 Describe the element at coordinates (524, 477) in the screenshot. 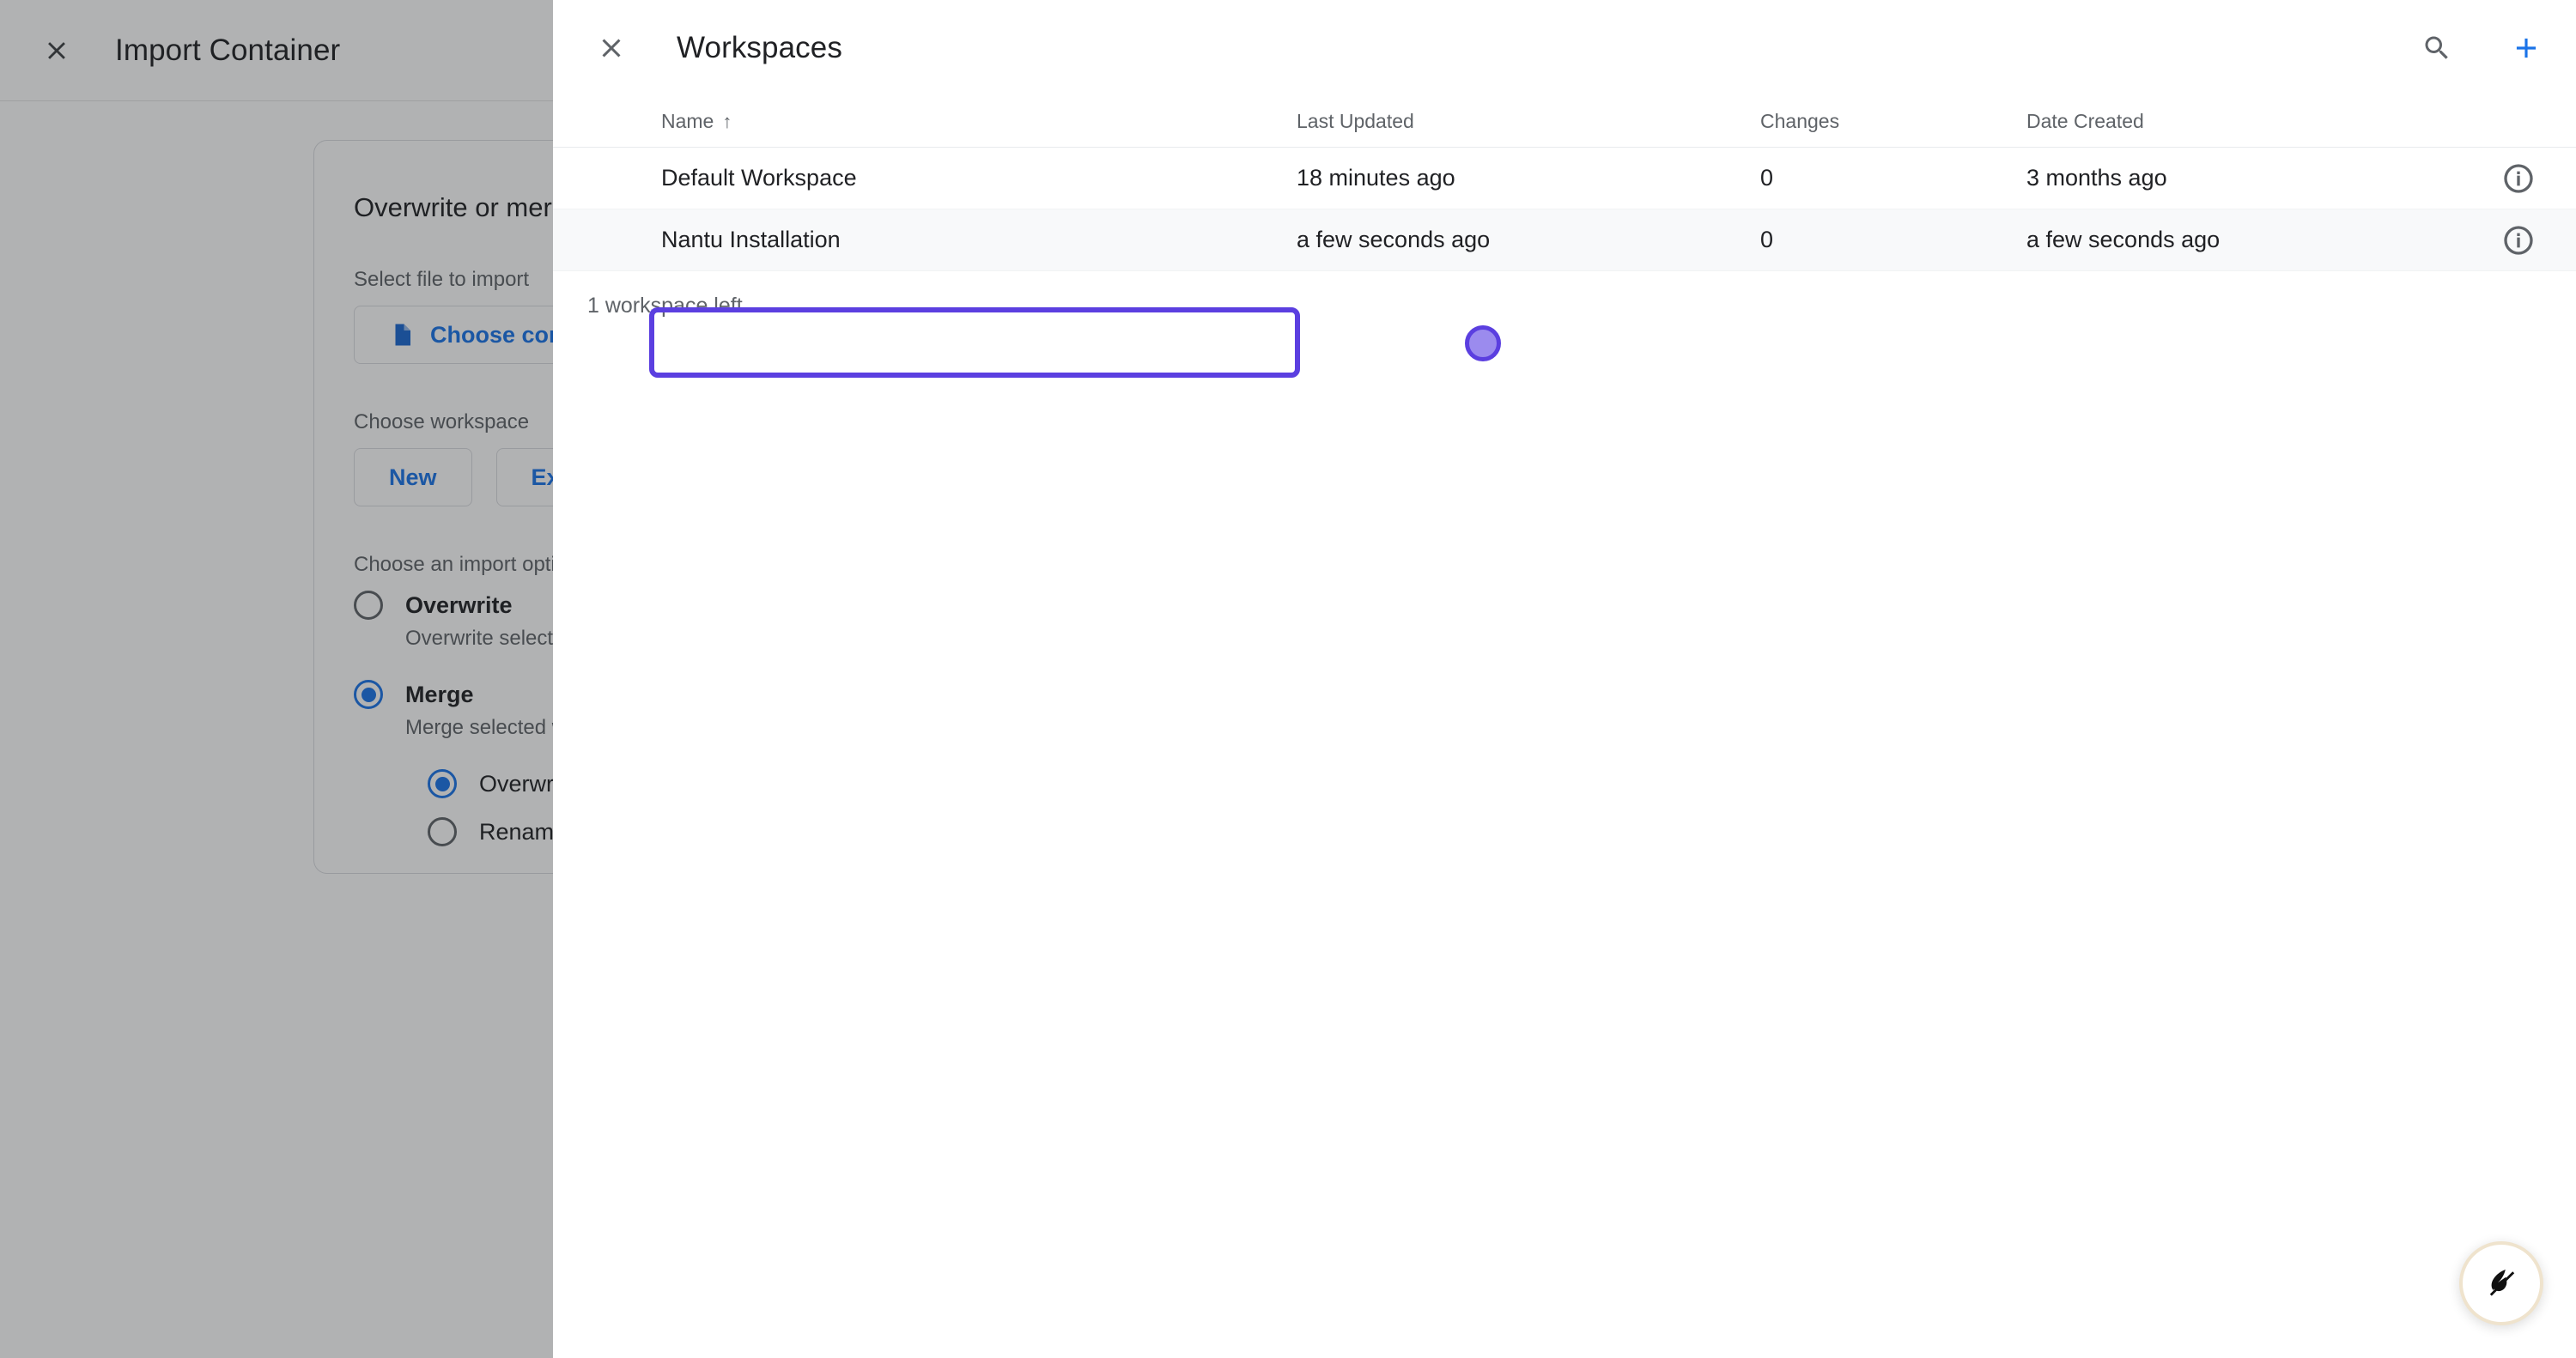

I see `workspace-existing-button: Existing` at that location.